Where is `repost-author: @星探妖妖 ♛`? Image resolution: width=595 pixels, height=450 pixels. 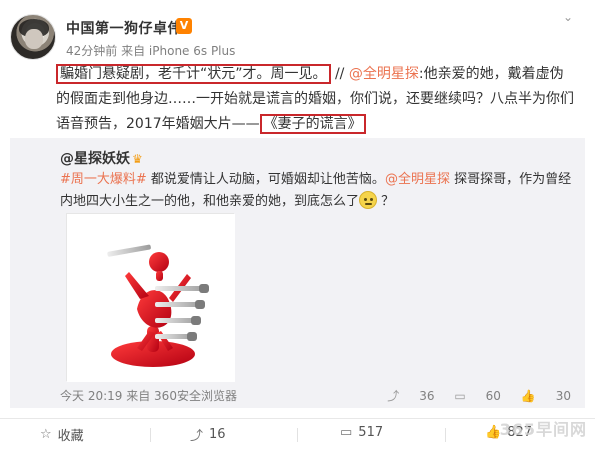
repost-author: @星探妖妖 ♛ is located at coordinates (101, 158).